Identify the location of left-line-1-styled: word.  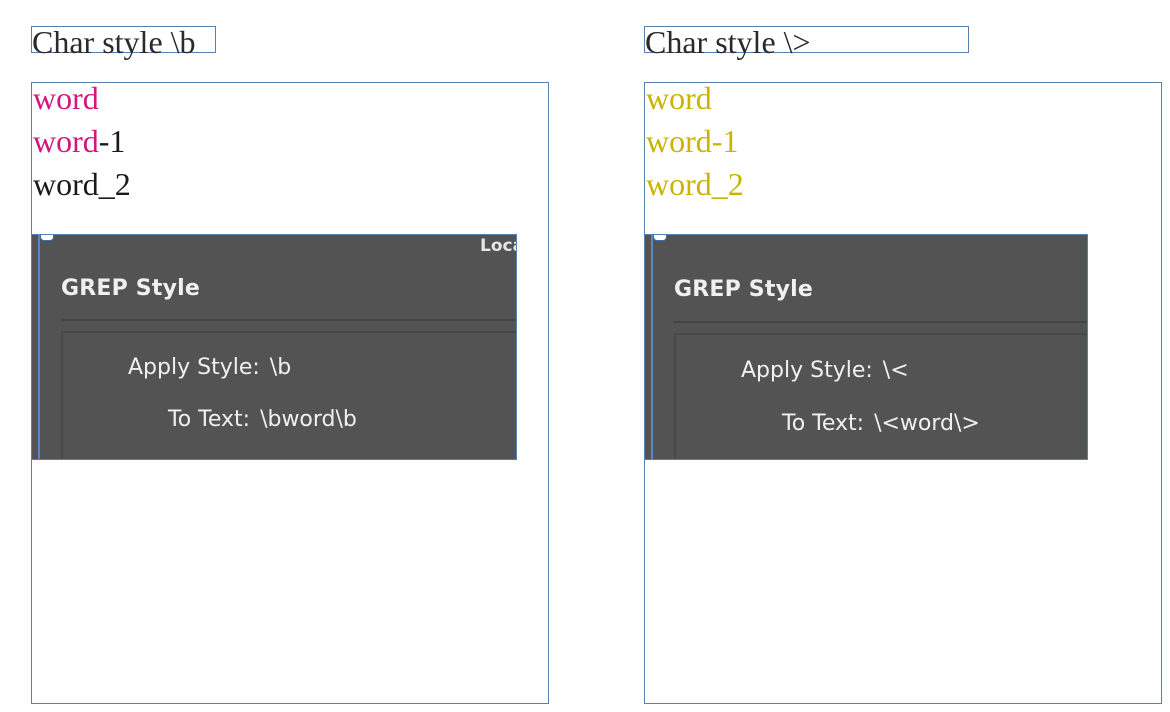
(66, 98).